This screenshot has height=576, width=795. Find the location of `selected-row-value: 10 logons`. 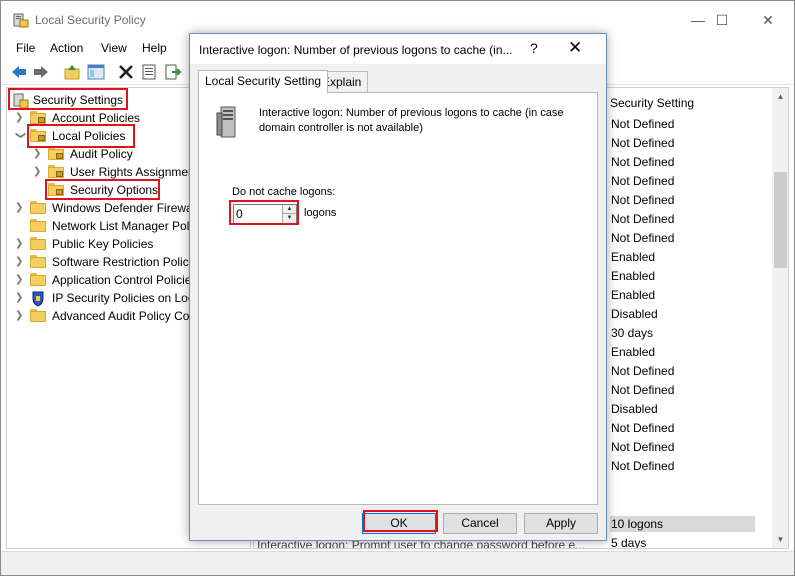

selected-row-value: 10 logons is located at coordinates (637, 524).